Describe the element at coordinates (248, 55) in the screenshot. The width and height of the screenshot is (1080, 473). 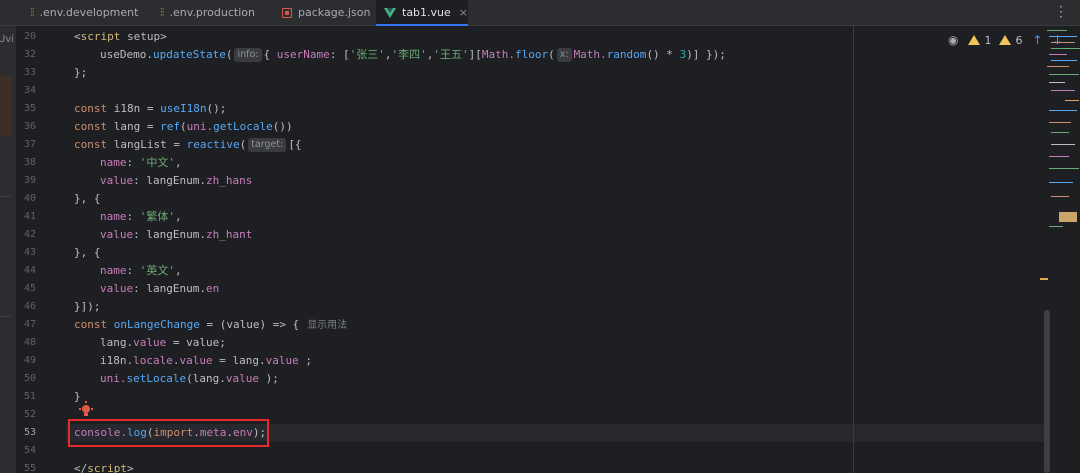
I see `param-hint-info: info:` at that location.